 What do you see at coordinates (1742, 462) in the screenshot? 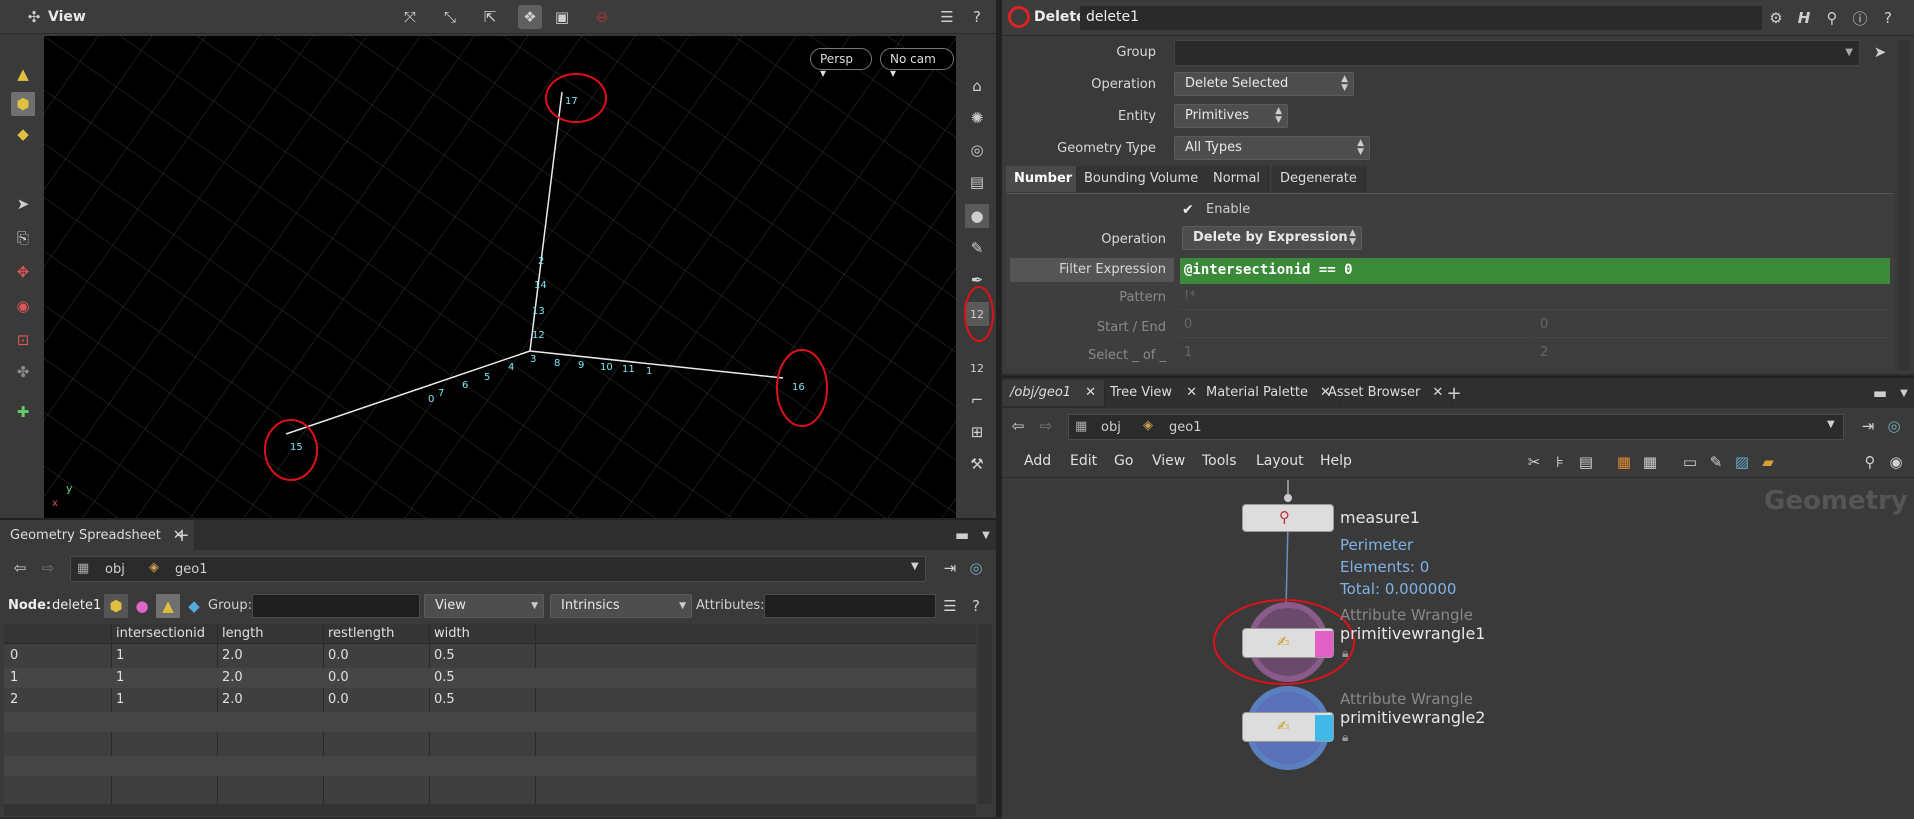
I see `image-icon: ▨` at bounding box center [1742, 462].